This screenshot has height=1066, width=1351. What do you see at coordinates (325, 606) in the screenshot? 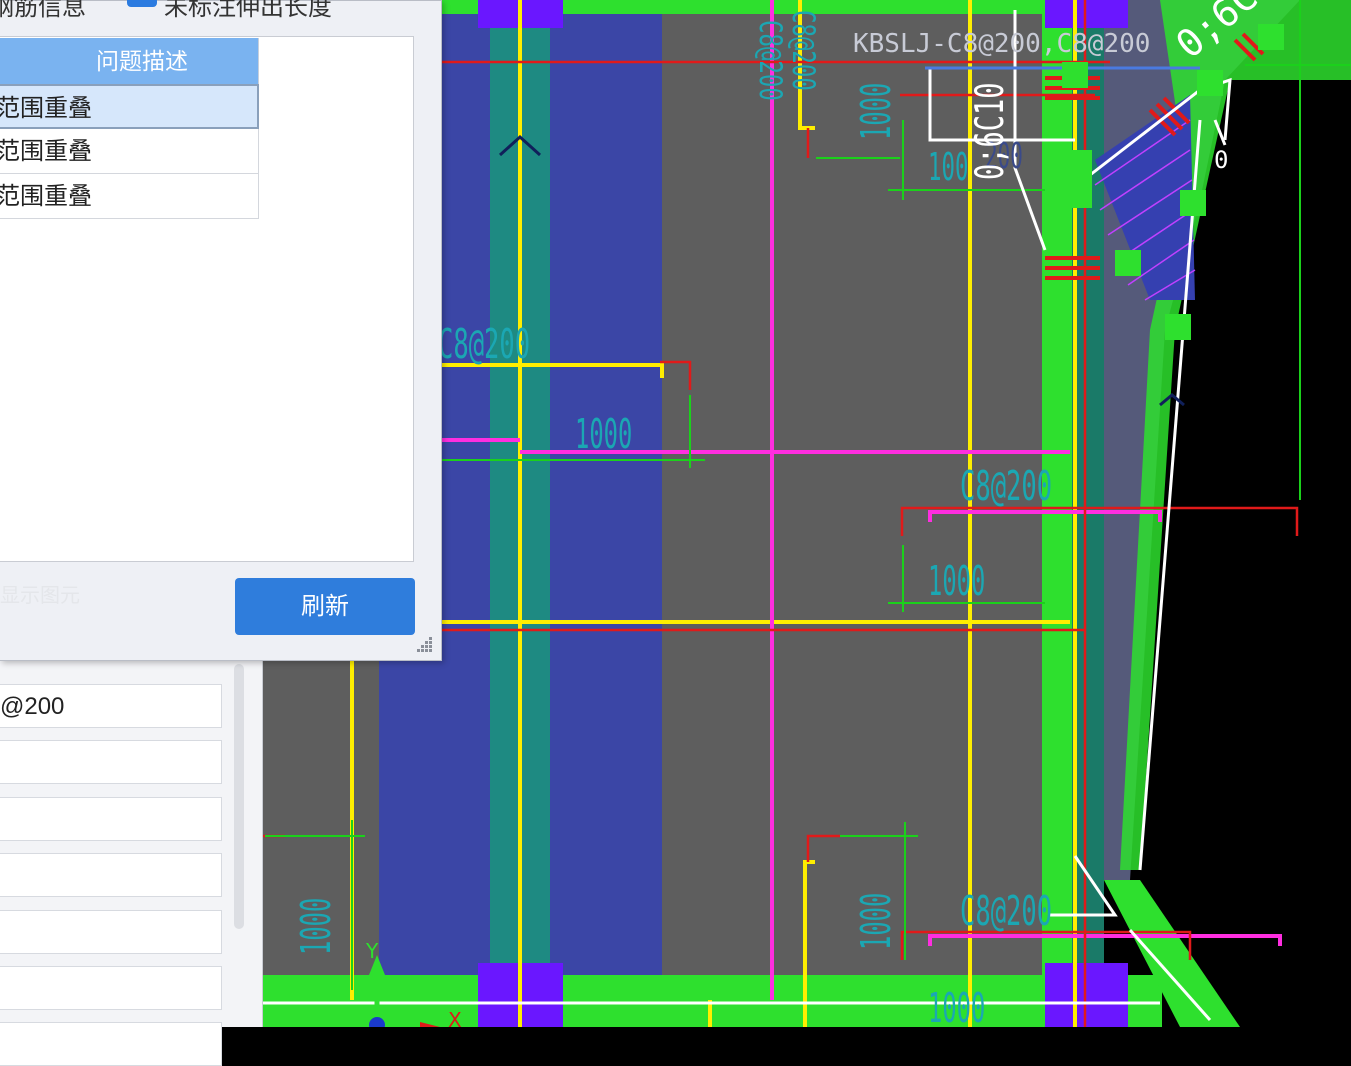
I see `refresh-button: 刷新` at bounding box center [325, 606].